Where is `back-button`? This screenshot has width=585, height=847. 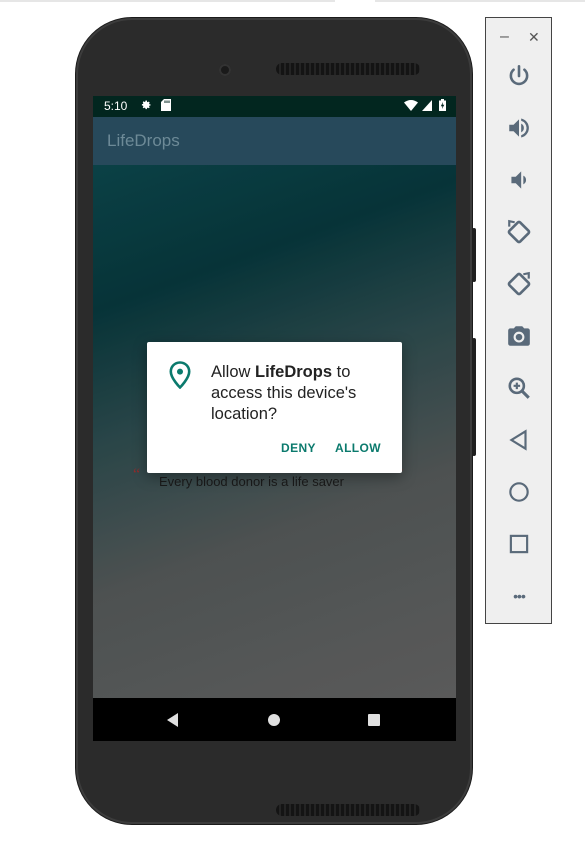 back-button is located at coordinates (519, 440).